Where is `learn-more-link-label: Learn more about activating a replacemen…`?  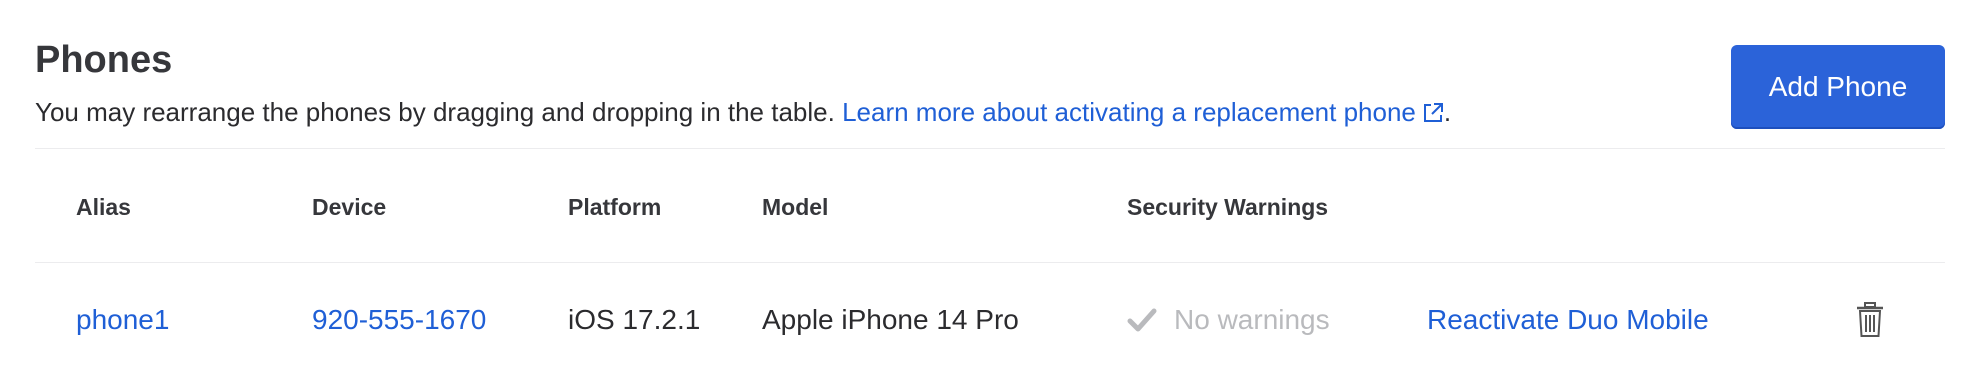
learn-more-link-label: Learn more about activating a replacemen… is located at coordinates (1129, 112).